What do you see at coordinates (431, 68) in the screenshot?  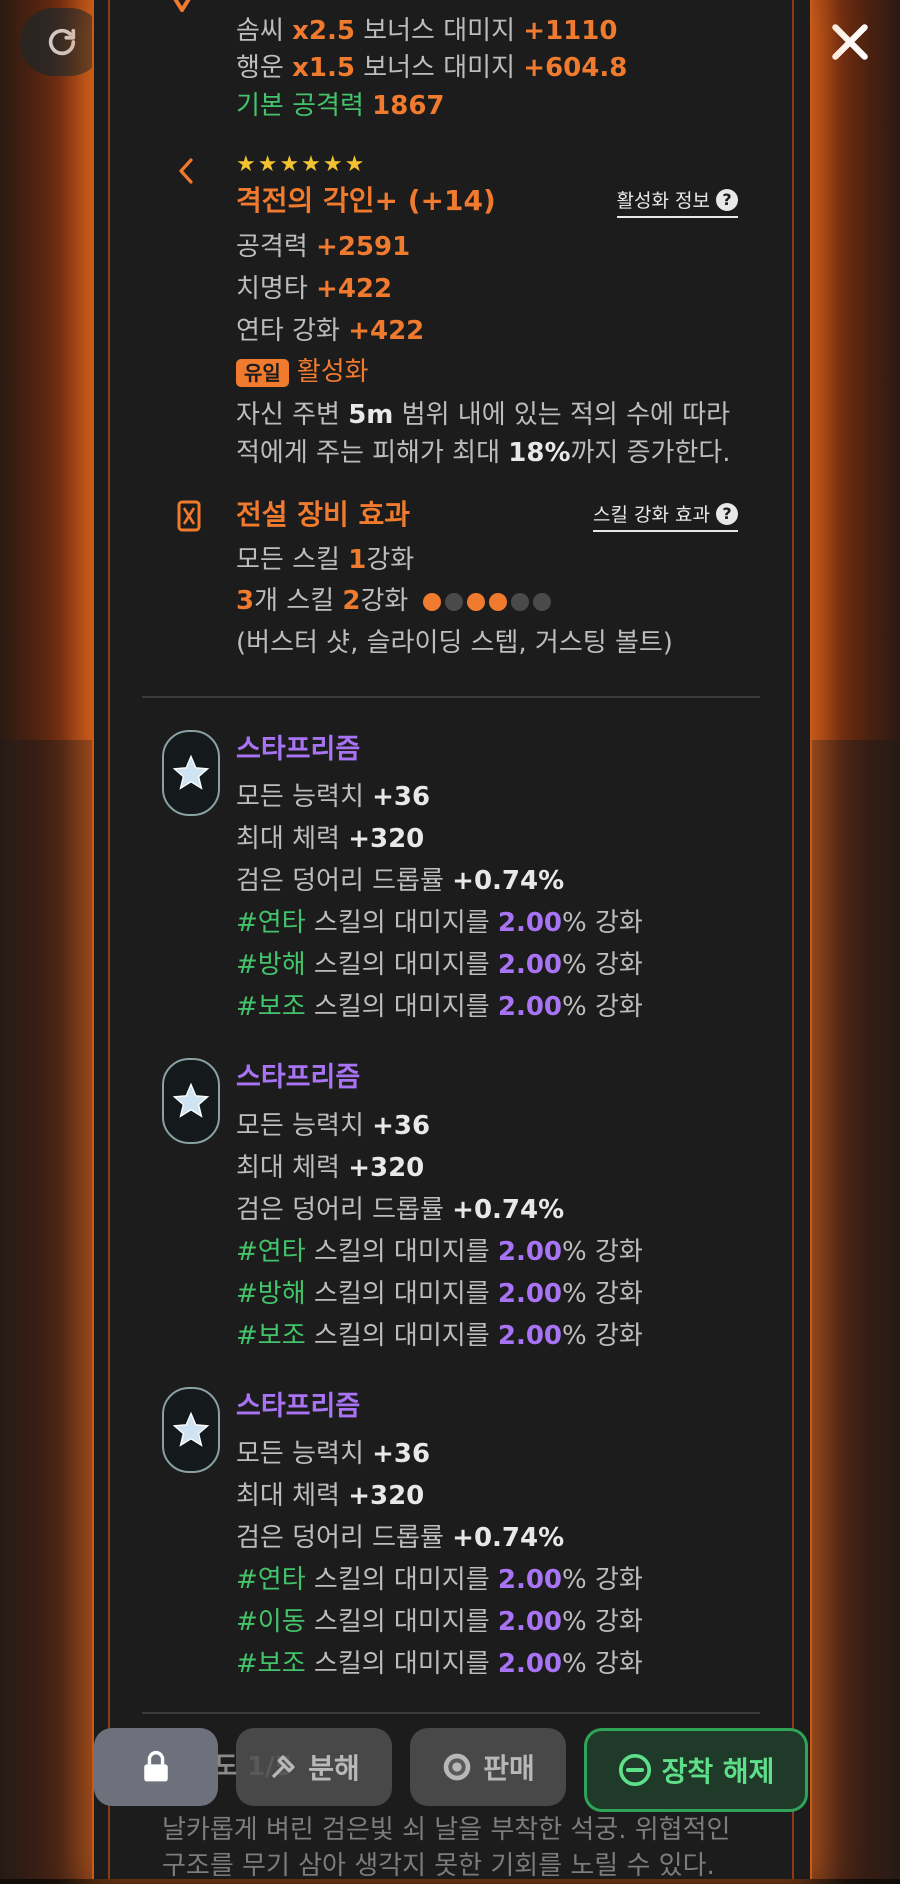 I see `stat-line-luck: 행운 x1.5 보너스 대미지 +604.8` at bounding box center [431, 68].